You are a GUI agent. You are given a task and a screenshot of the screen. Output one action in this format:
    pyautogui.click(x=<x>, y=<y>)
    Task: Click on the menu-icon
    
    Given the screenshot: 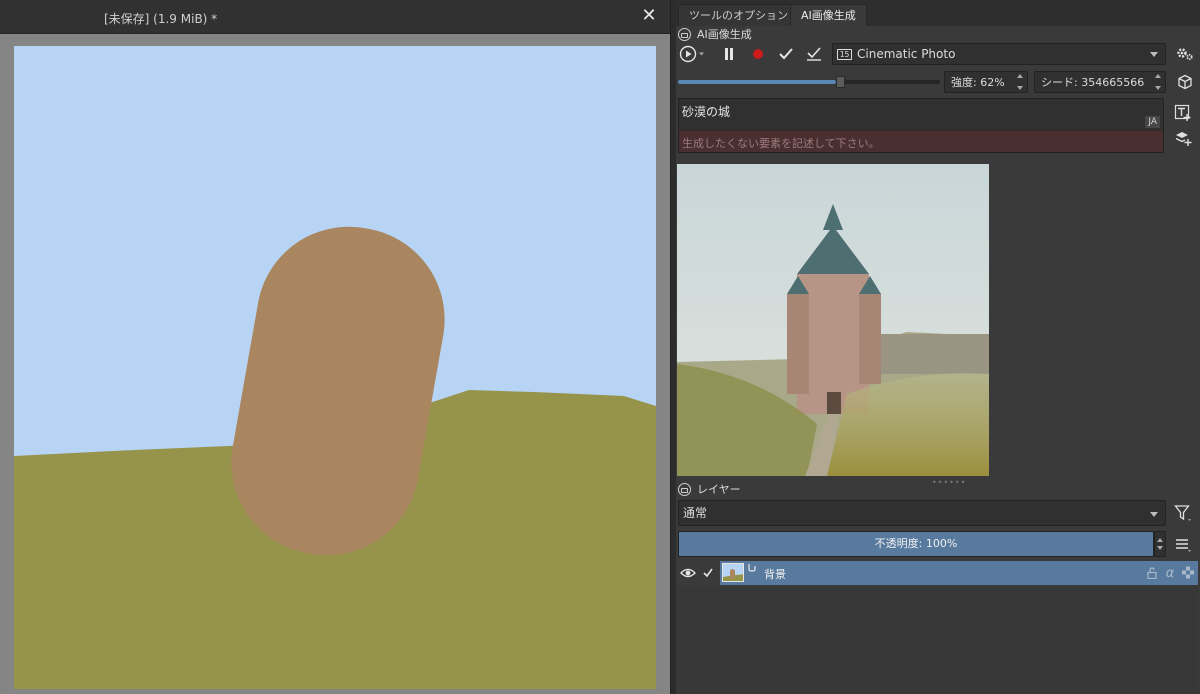 What is the action you would take?
    pyautogui.click(x=1183, y=545)
    